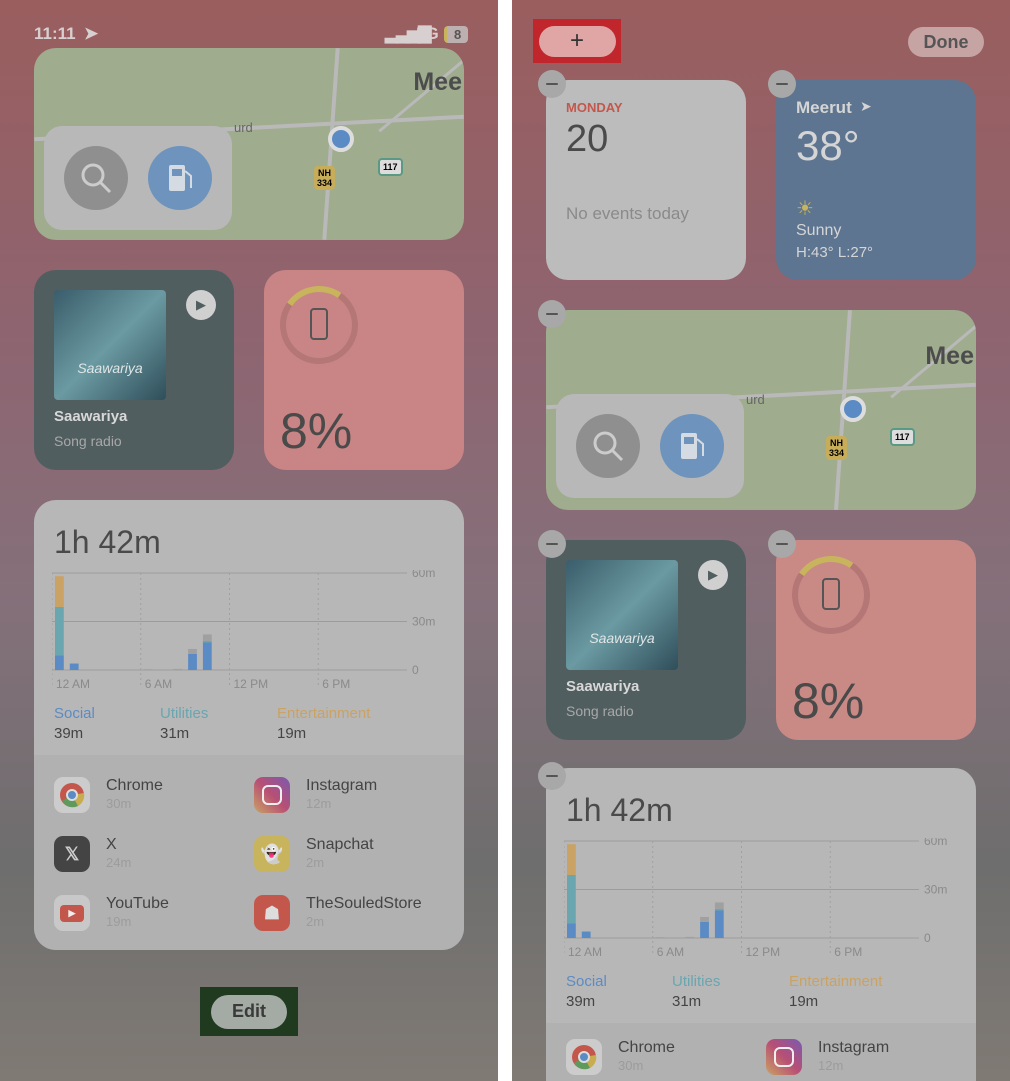 The image size is (1010, 1081). I want to click on calendar-widget: MONDAY 20 No events today, so click(646, 180).